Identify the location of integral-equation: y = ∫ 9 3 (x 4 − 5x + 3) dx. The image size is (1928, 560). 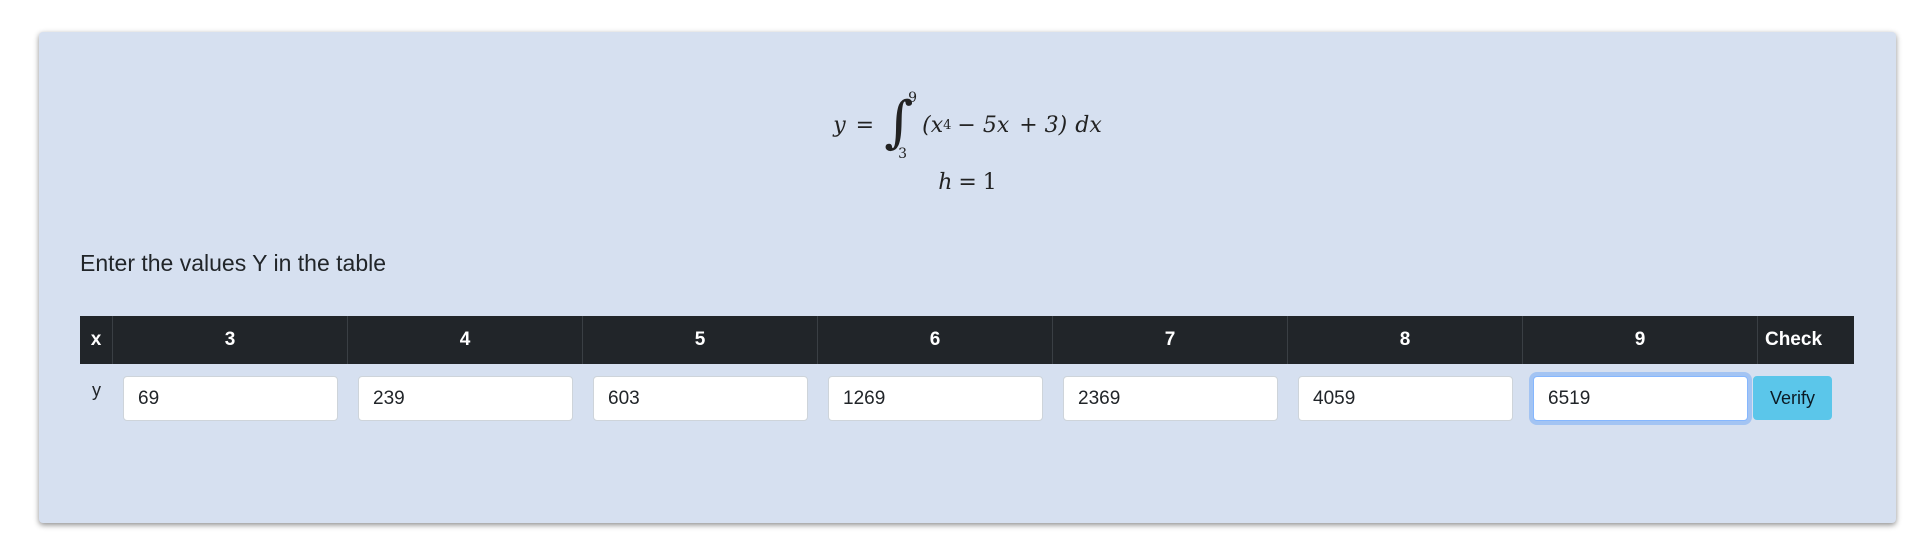
(967, 126).